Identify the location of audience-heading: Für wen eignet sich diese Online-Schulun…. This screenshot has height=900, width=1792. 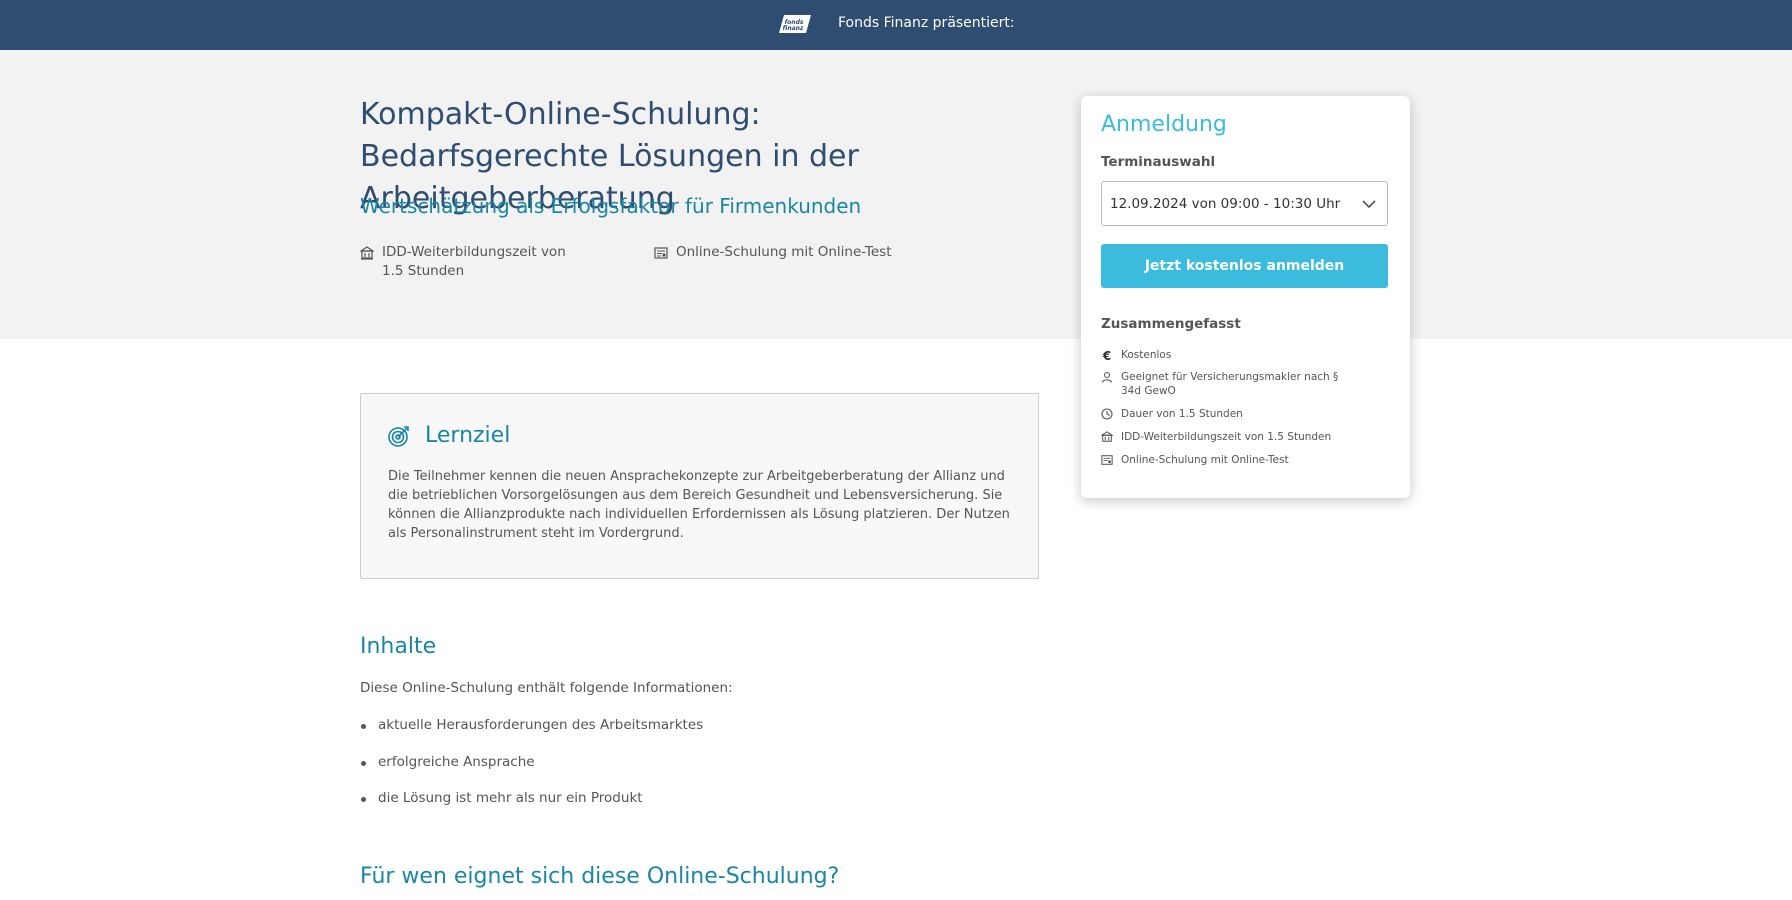
(600, 876).